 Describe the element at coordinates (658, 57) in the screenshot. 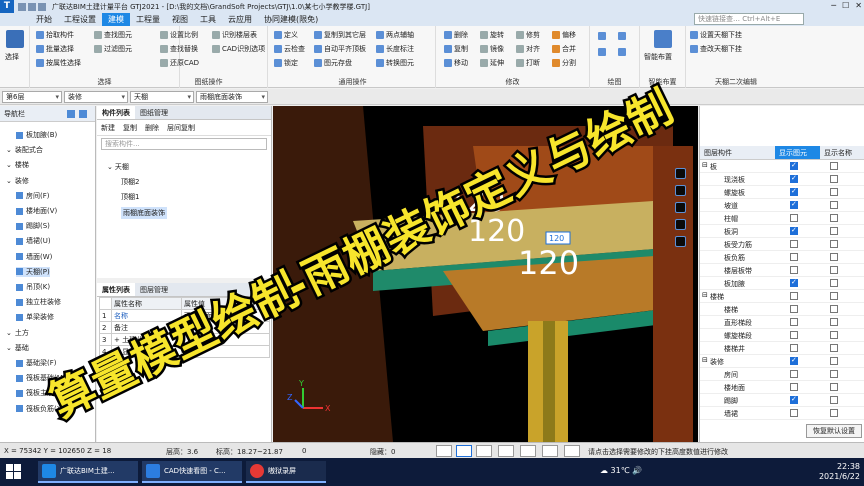

I see `smart-layout-button: 智能布置` at that location.